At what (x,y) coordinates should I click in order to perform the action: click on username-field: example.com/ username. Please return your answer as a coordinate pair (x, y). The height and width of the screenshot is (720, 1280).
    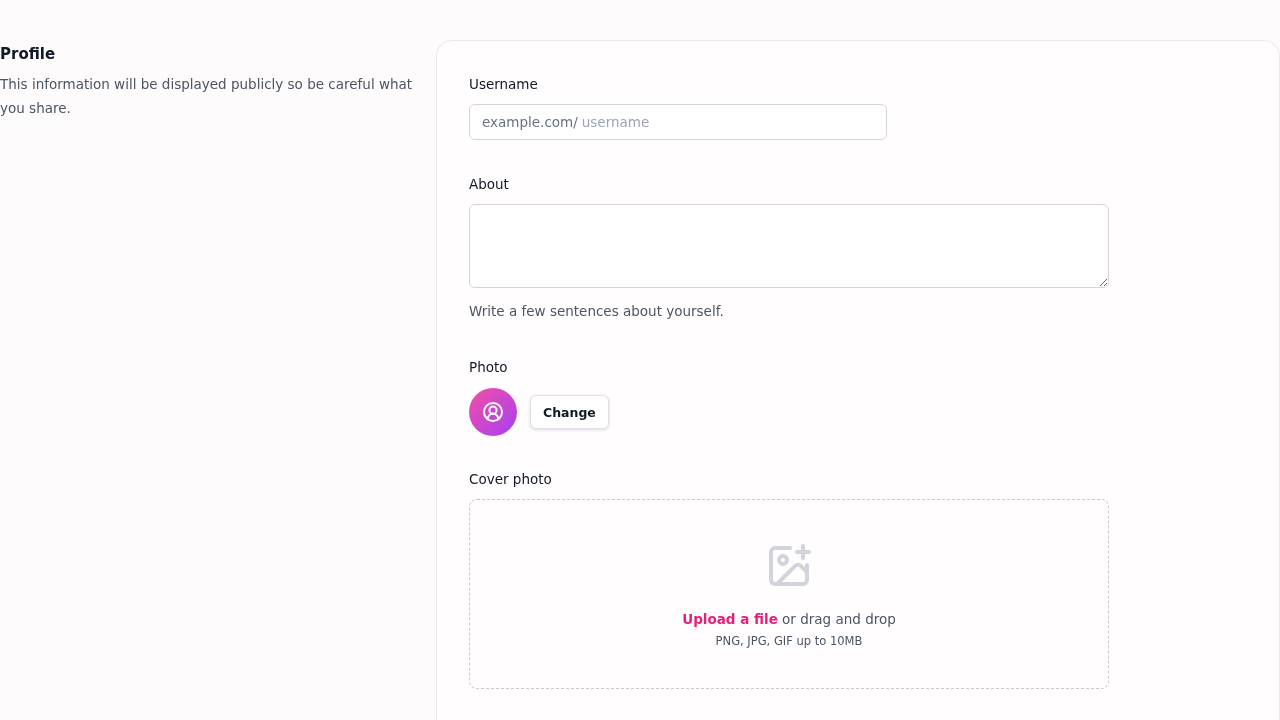
    Looking at the image, I should click on (678, 122).